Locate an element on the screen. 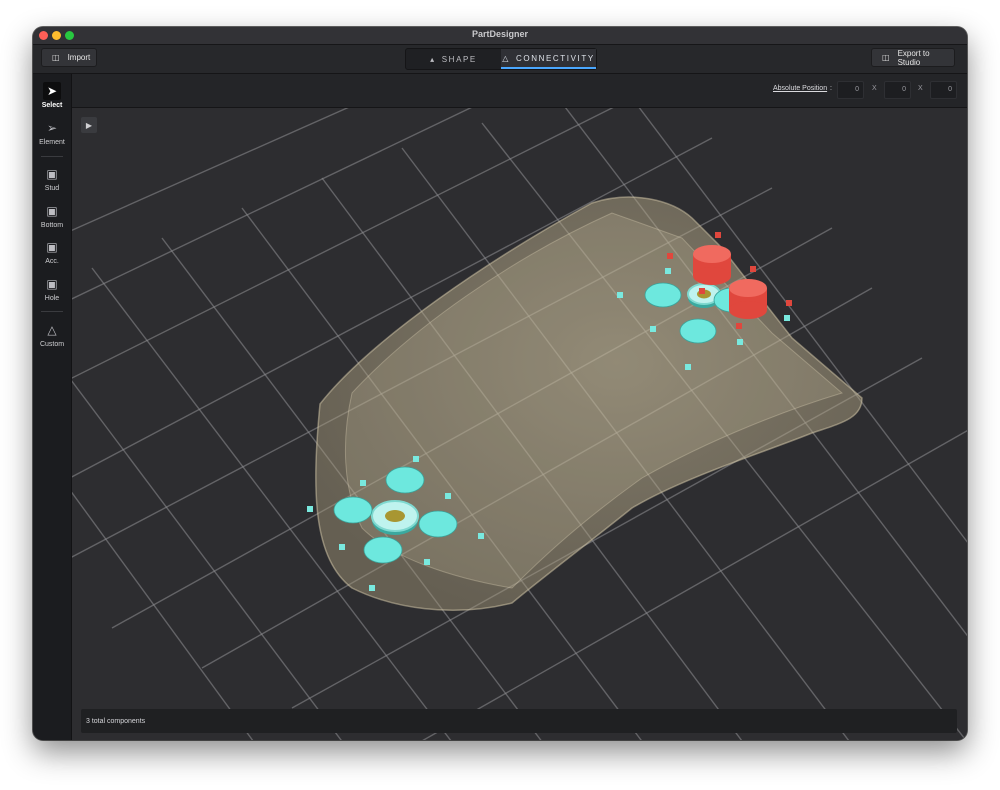  mode-tabs: ▴ SHAPE △ CONNECTIVITY is located at coordinates (501, 59).